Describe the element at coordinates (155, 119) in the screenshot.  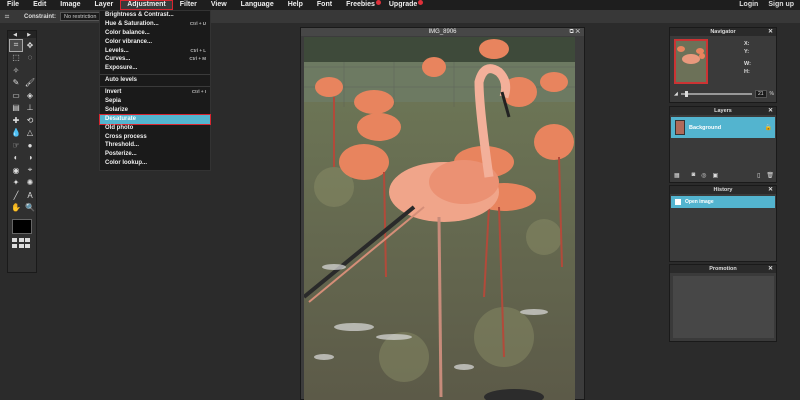
I see `menu-item-desaturate: Desaturate` at that location.